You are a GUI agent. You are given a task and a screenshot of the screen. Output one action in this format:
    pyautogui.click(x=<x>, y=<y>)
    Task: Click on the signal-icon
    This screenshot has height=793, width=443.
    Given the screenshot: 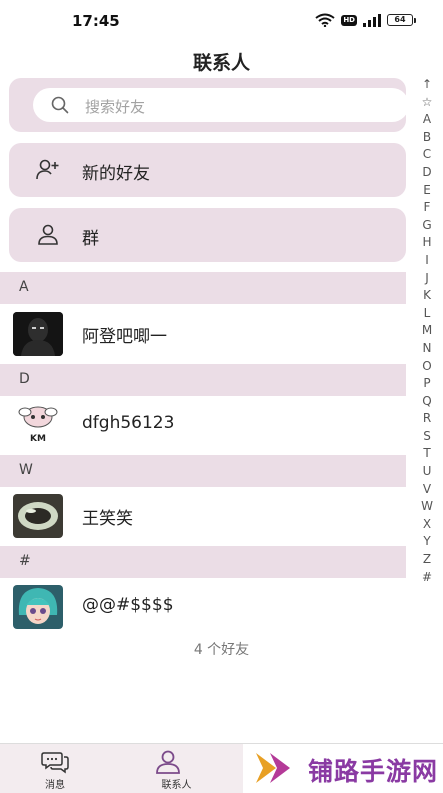 What is the action you would take?
    pyautogui.click(x=372, y=20)
    